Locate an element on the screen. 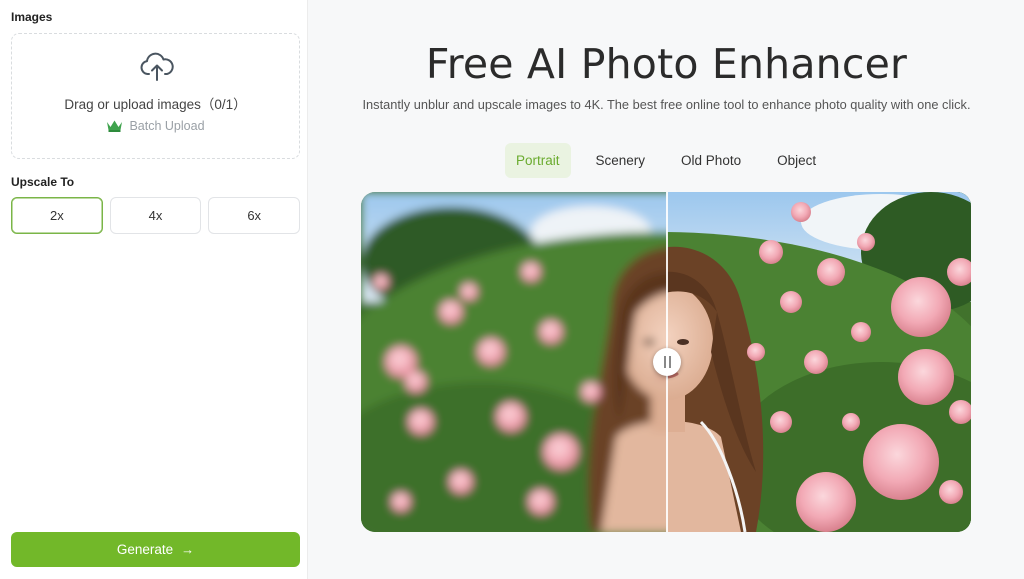 The width and height of the screenshot is (1024, 579). batch-upload-link: Batch Upload is located at coordinates (155, 126).